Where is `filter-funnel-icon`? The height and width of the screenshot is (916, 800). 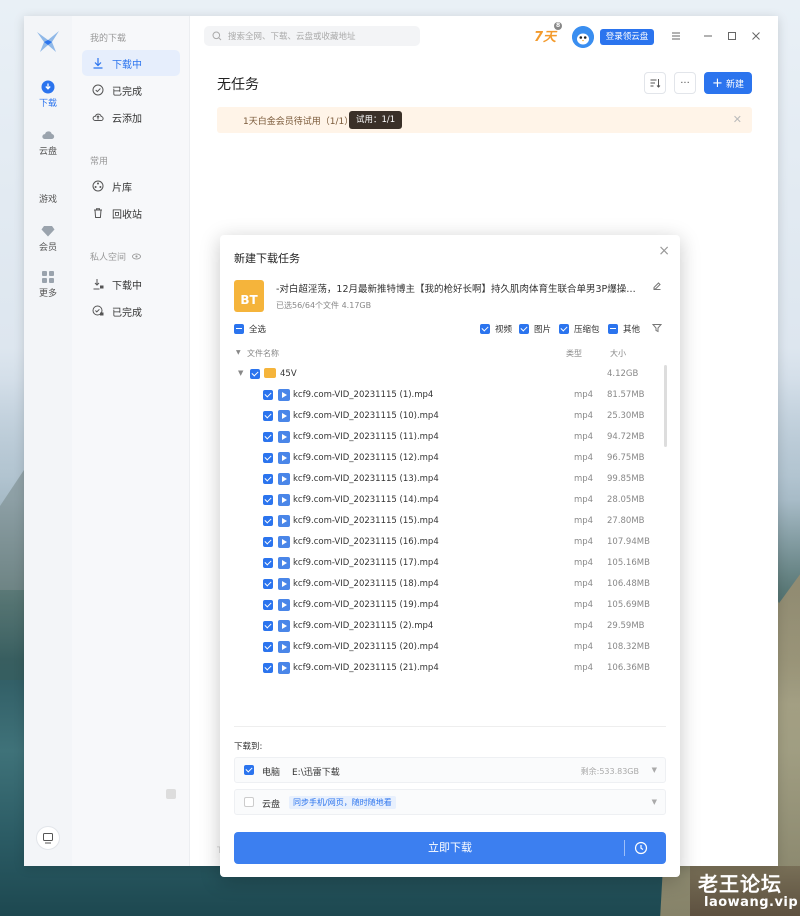 filter-funnel-icon is located at coordinates (657, 328).